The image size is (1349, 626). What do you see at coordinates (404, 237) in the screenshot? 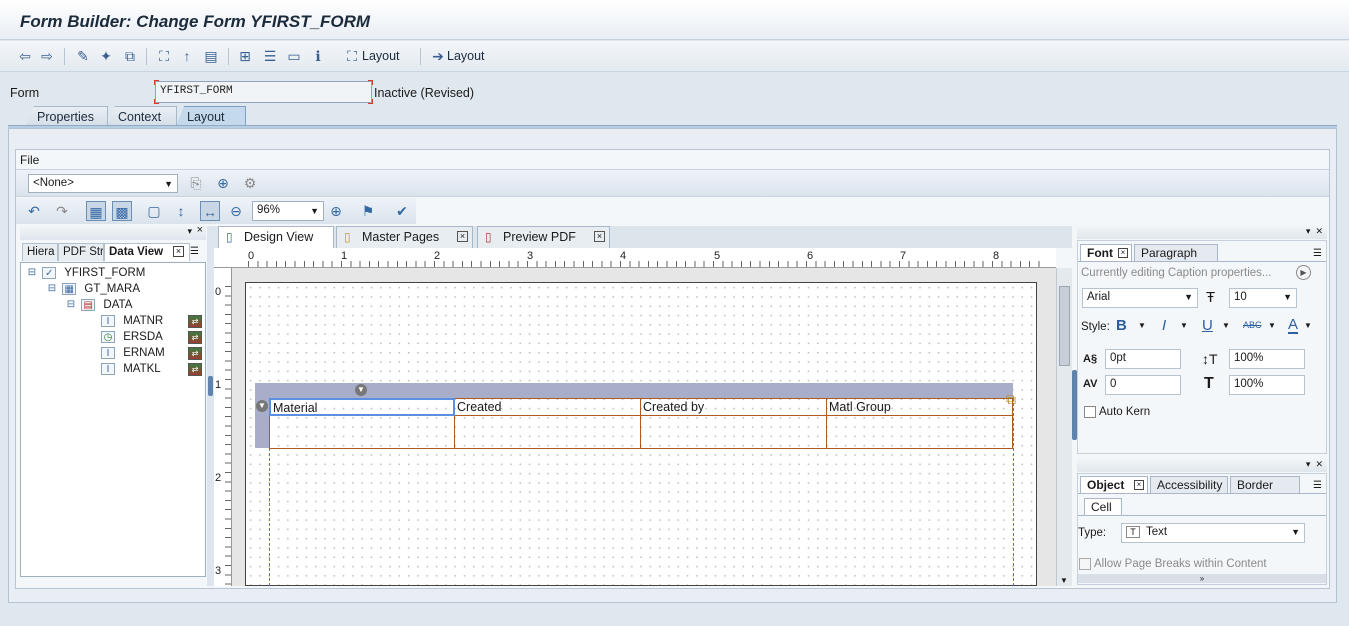
I see `tab-master-pages: ▯ Master Pages ×` at bounding box center [404, 237].